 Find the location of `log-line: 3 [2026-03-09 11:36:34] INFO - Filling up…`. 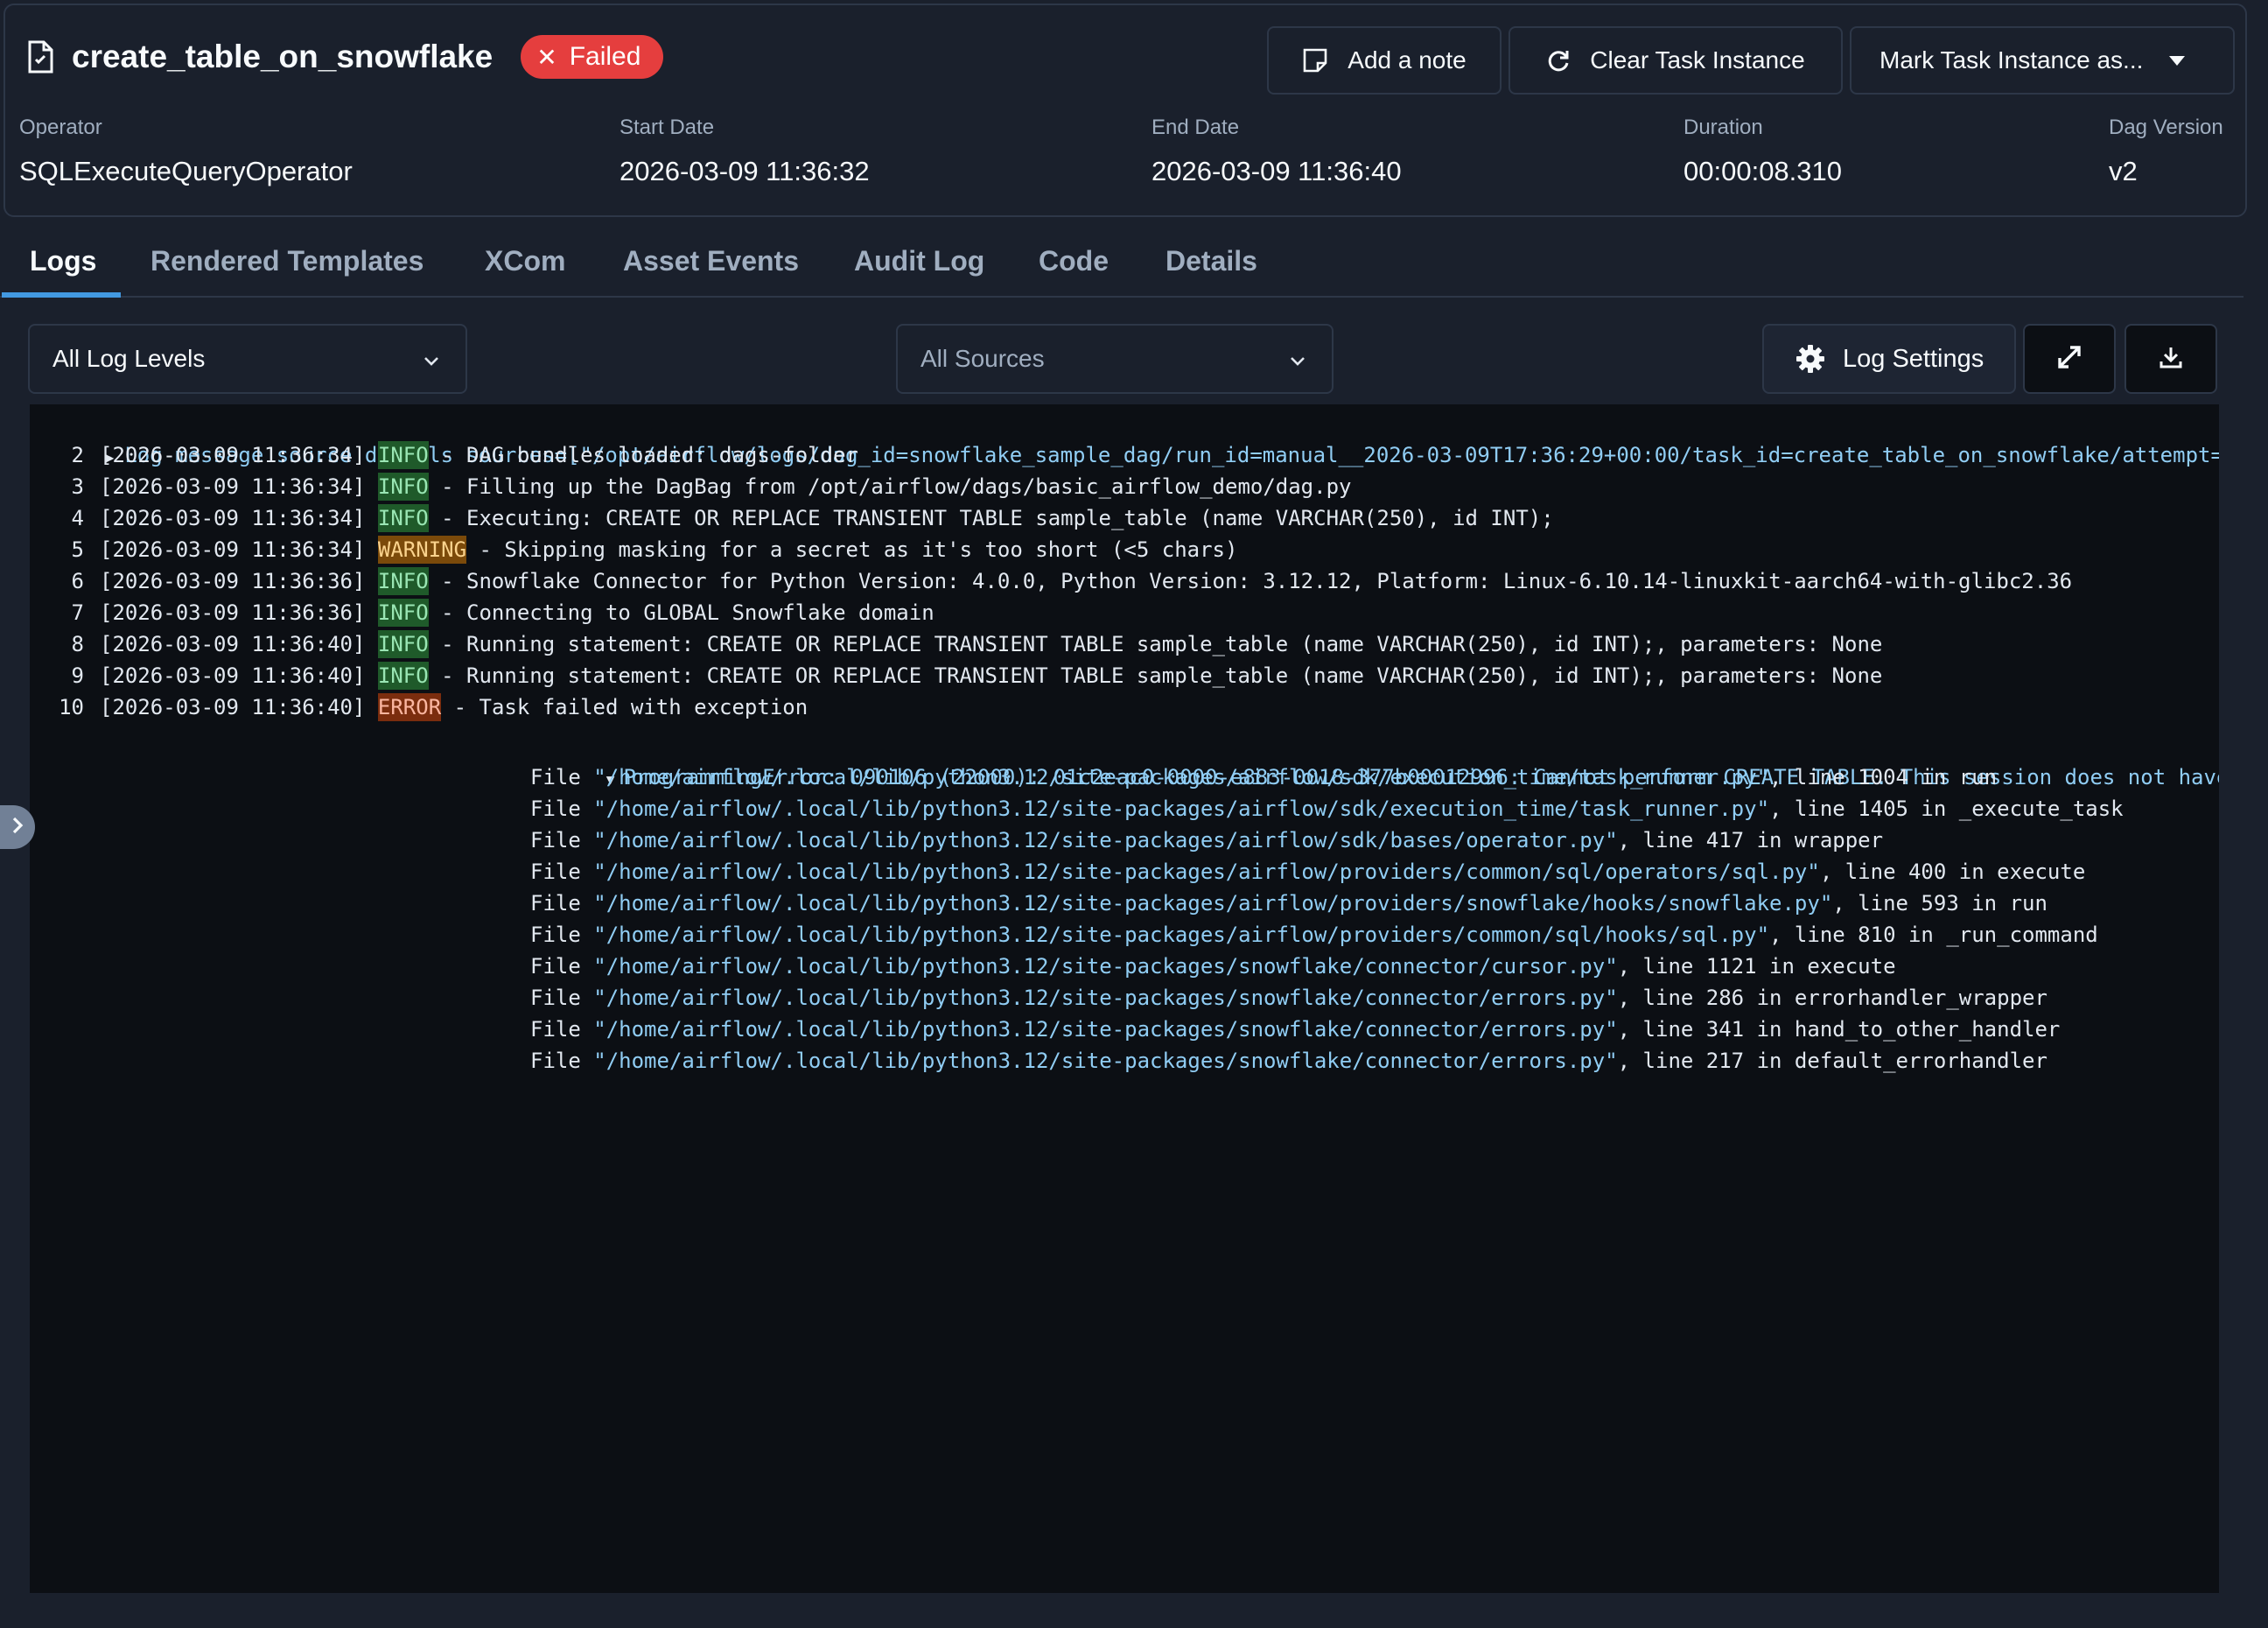

log-line: 3 [2026-03-09 11:36:34] INFO - Filling up… is located at coordinates (690, 486).